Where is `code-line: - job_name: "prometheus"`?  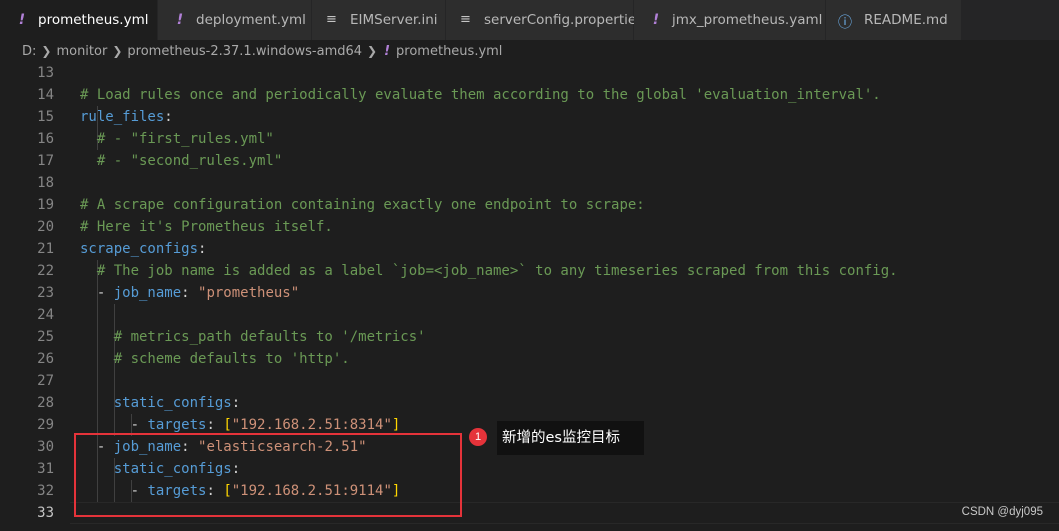
code-line: - job_name: "prometheus" is located at coordinates (189, 293).